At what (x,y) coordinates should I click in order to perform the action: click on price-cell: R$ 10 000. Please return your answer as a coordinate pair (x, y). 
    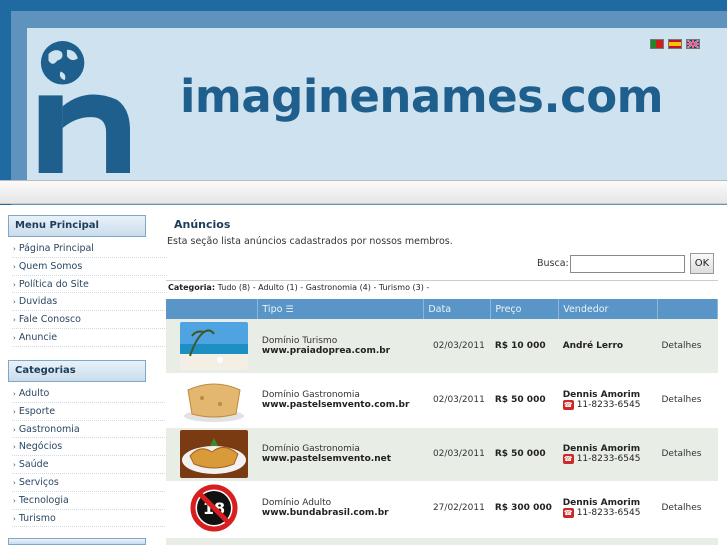
    Looking at the image, I should click on (524, 346).